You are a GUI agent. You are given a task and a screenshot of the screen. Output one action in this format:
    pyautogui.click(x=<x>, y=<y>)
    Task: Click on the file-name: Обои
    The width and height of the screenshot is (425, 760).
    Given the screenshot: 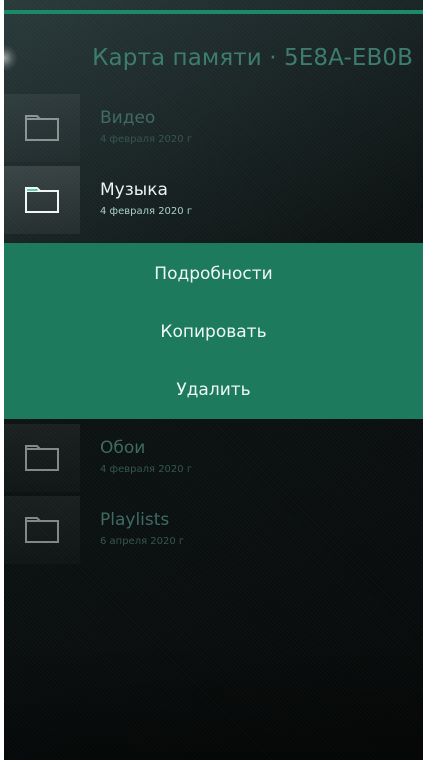 What is the action you would take?
    pyautogui.click(x=123, y=448)
    